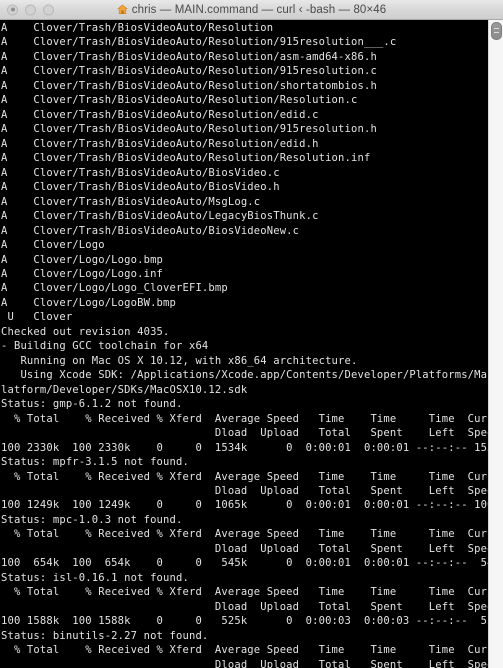 The width and height of the screenshot is (503, 668). I want to click on zoom-button, so click(48, 9).